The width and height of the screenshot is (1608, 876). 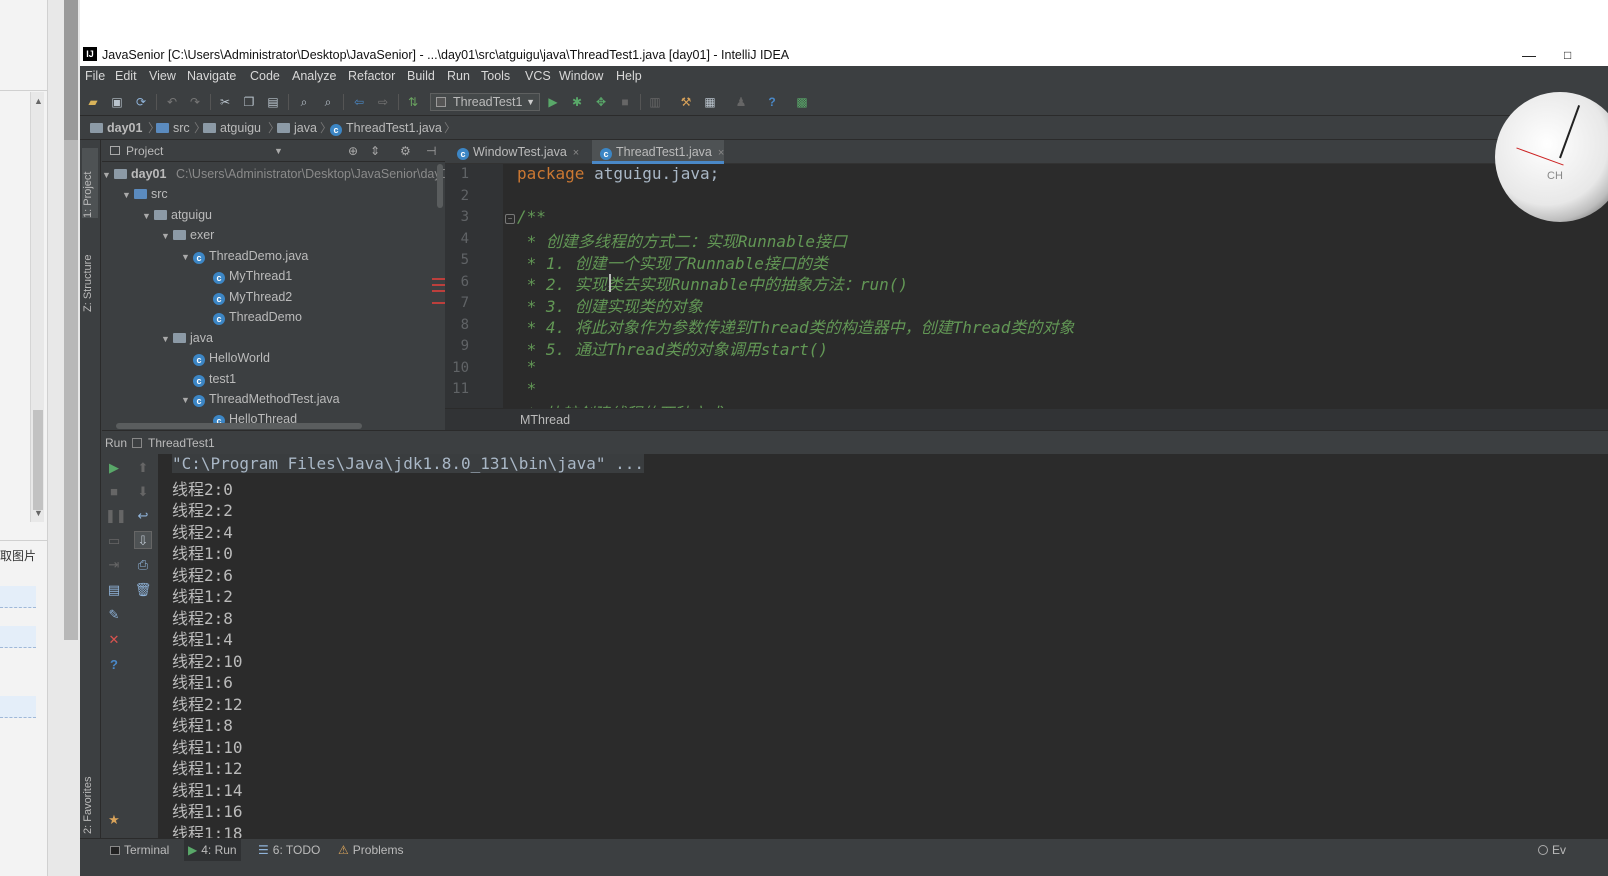 I want to click on project-panel-title: Project, so click(x=144, y=151).